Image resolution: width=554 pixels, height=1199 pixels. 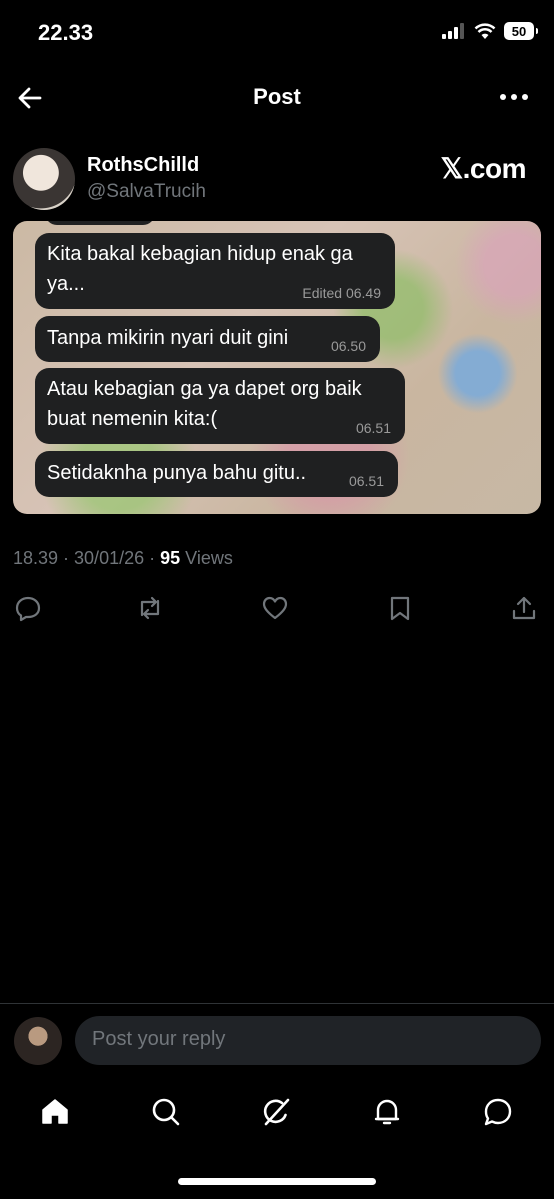 What do you see at coordinates (38, 1041) in the screenshot?
I see `user-avatar` at bounding box center [38, 1041].